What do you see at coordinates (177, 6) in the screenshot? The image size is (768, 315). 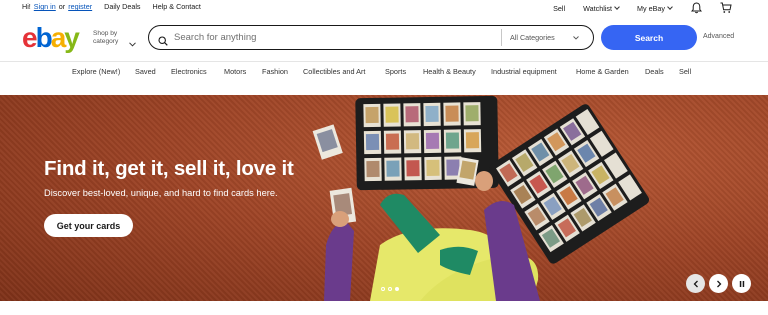 I see `help-contact-link: Help & Contact` at bounding box center [177, 6].